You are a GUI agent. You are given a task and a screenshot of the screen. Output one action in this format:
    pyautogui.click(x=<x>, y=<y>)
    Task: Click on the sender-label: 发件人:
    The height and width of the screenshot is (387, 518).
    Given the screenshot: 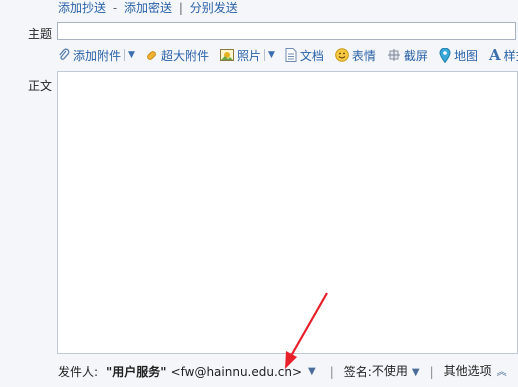 What is the action you would take?
    pyautogui.click(x=78, y=372)
    